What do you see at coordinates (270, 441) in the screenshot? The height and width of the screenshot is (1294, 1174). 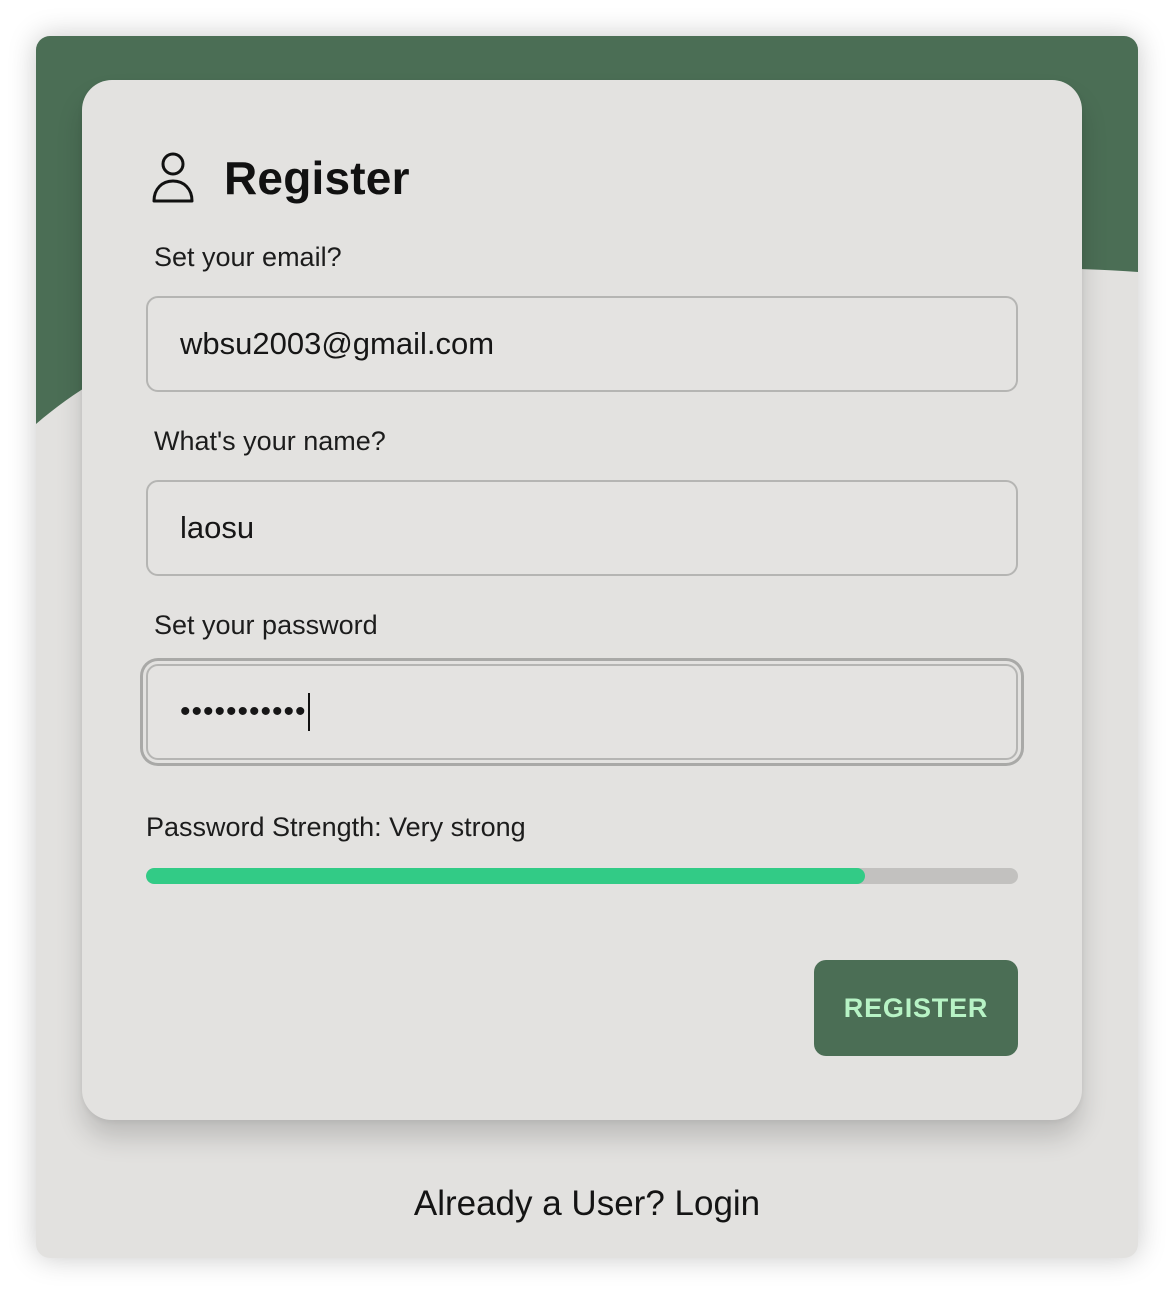 I see `name-label: What's your name?` at bounding box center [270, 441].